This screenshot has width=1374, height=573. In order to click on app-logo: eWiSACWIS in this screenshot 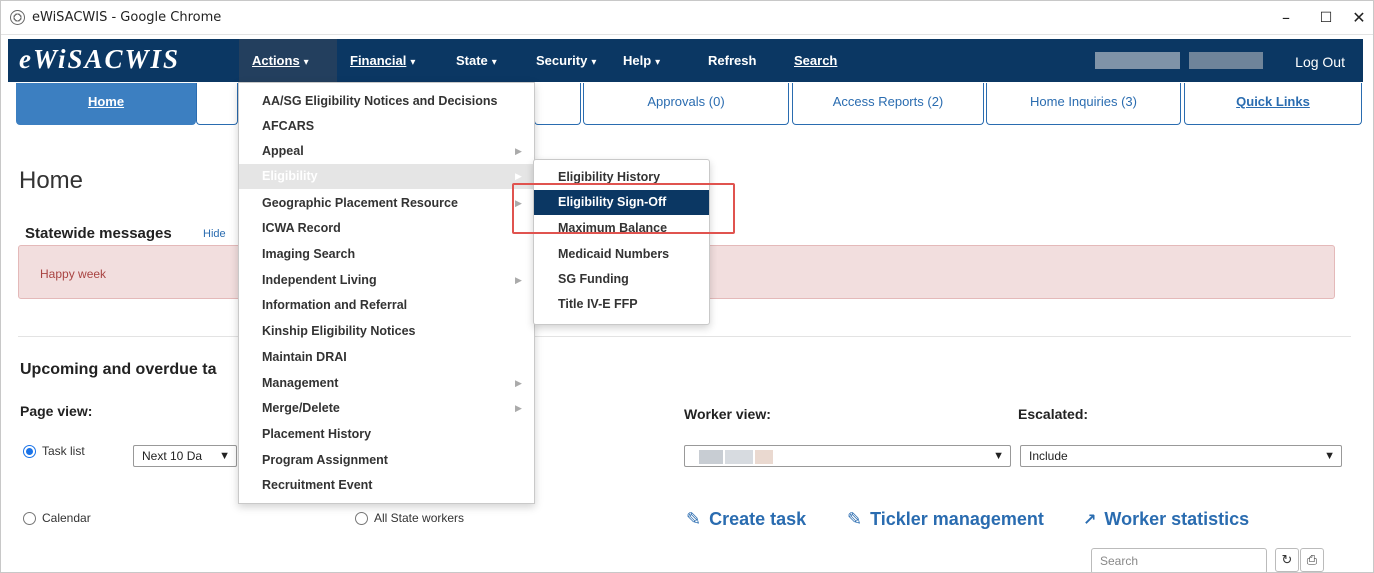, I will do `click(100, 59)`.